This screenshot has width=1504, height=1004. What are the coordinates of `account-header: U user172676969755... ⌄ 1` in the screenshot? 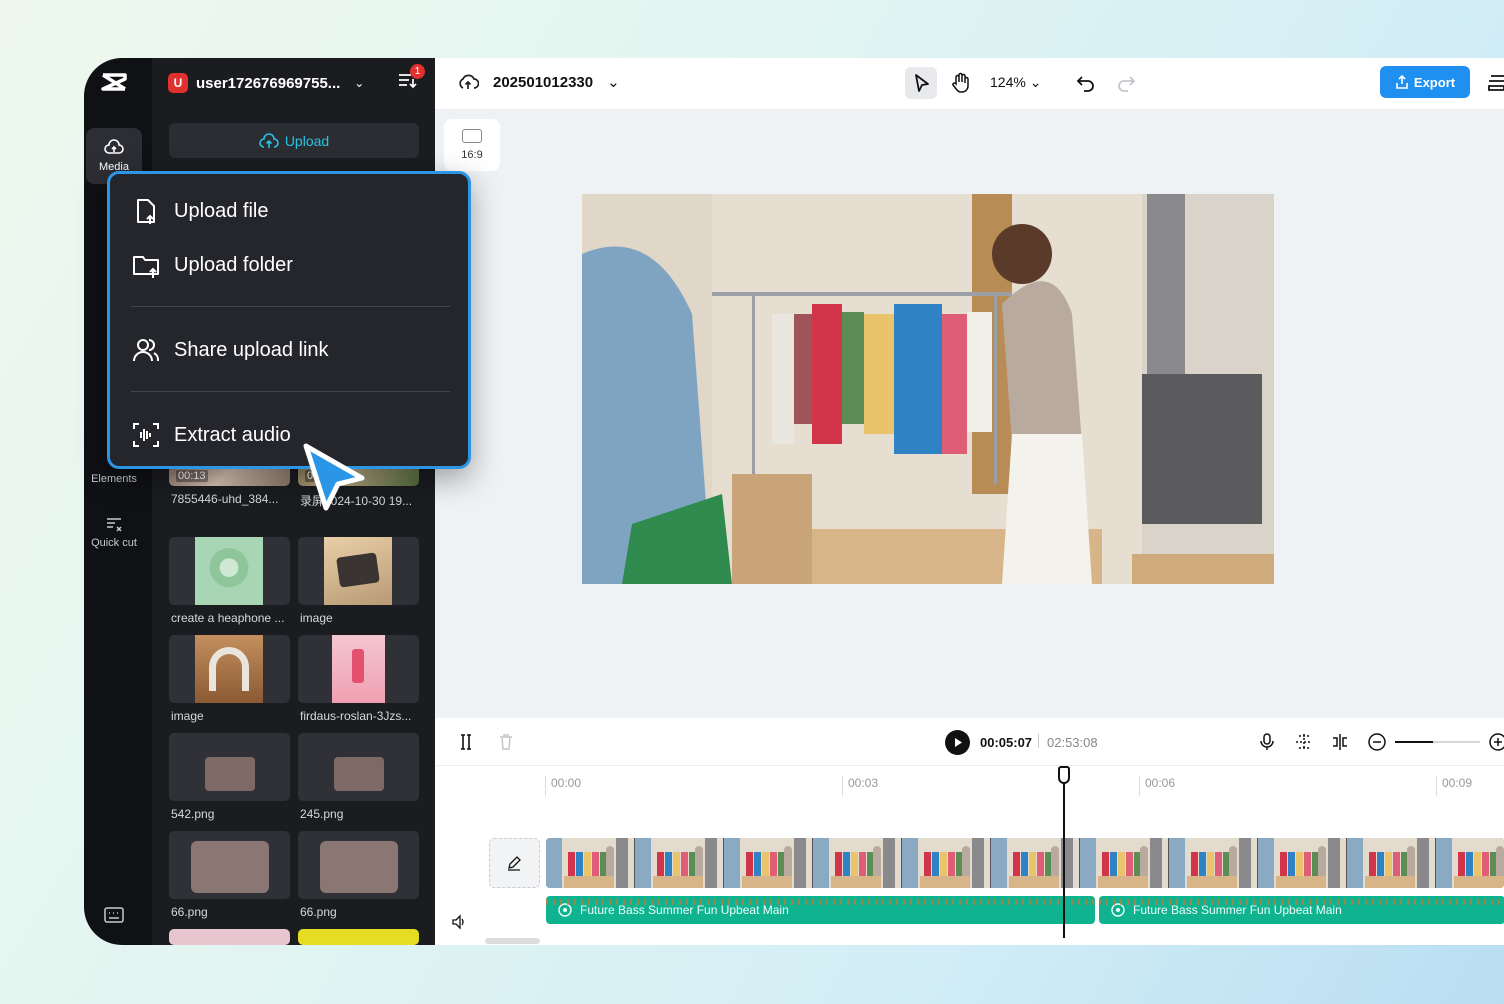 It's located at (296, 80).